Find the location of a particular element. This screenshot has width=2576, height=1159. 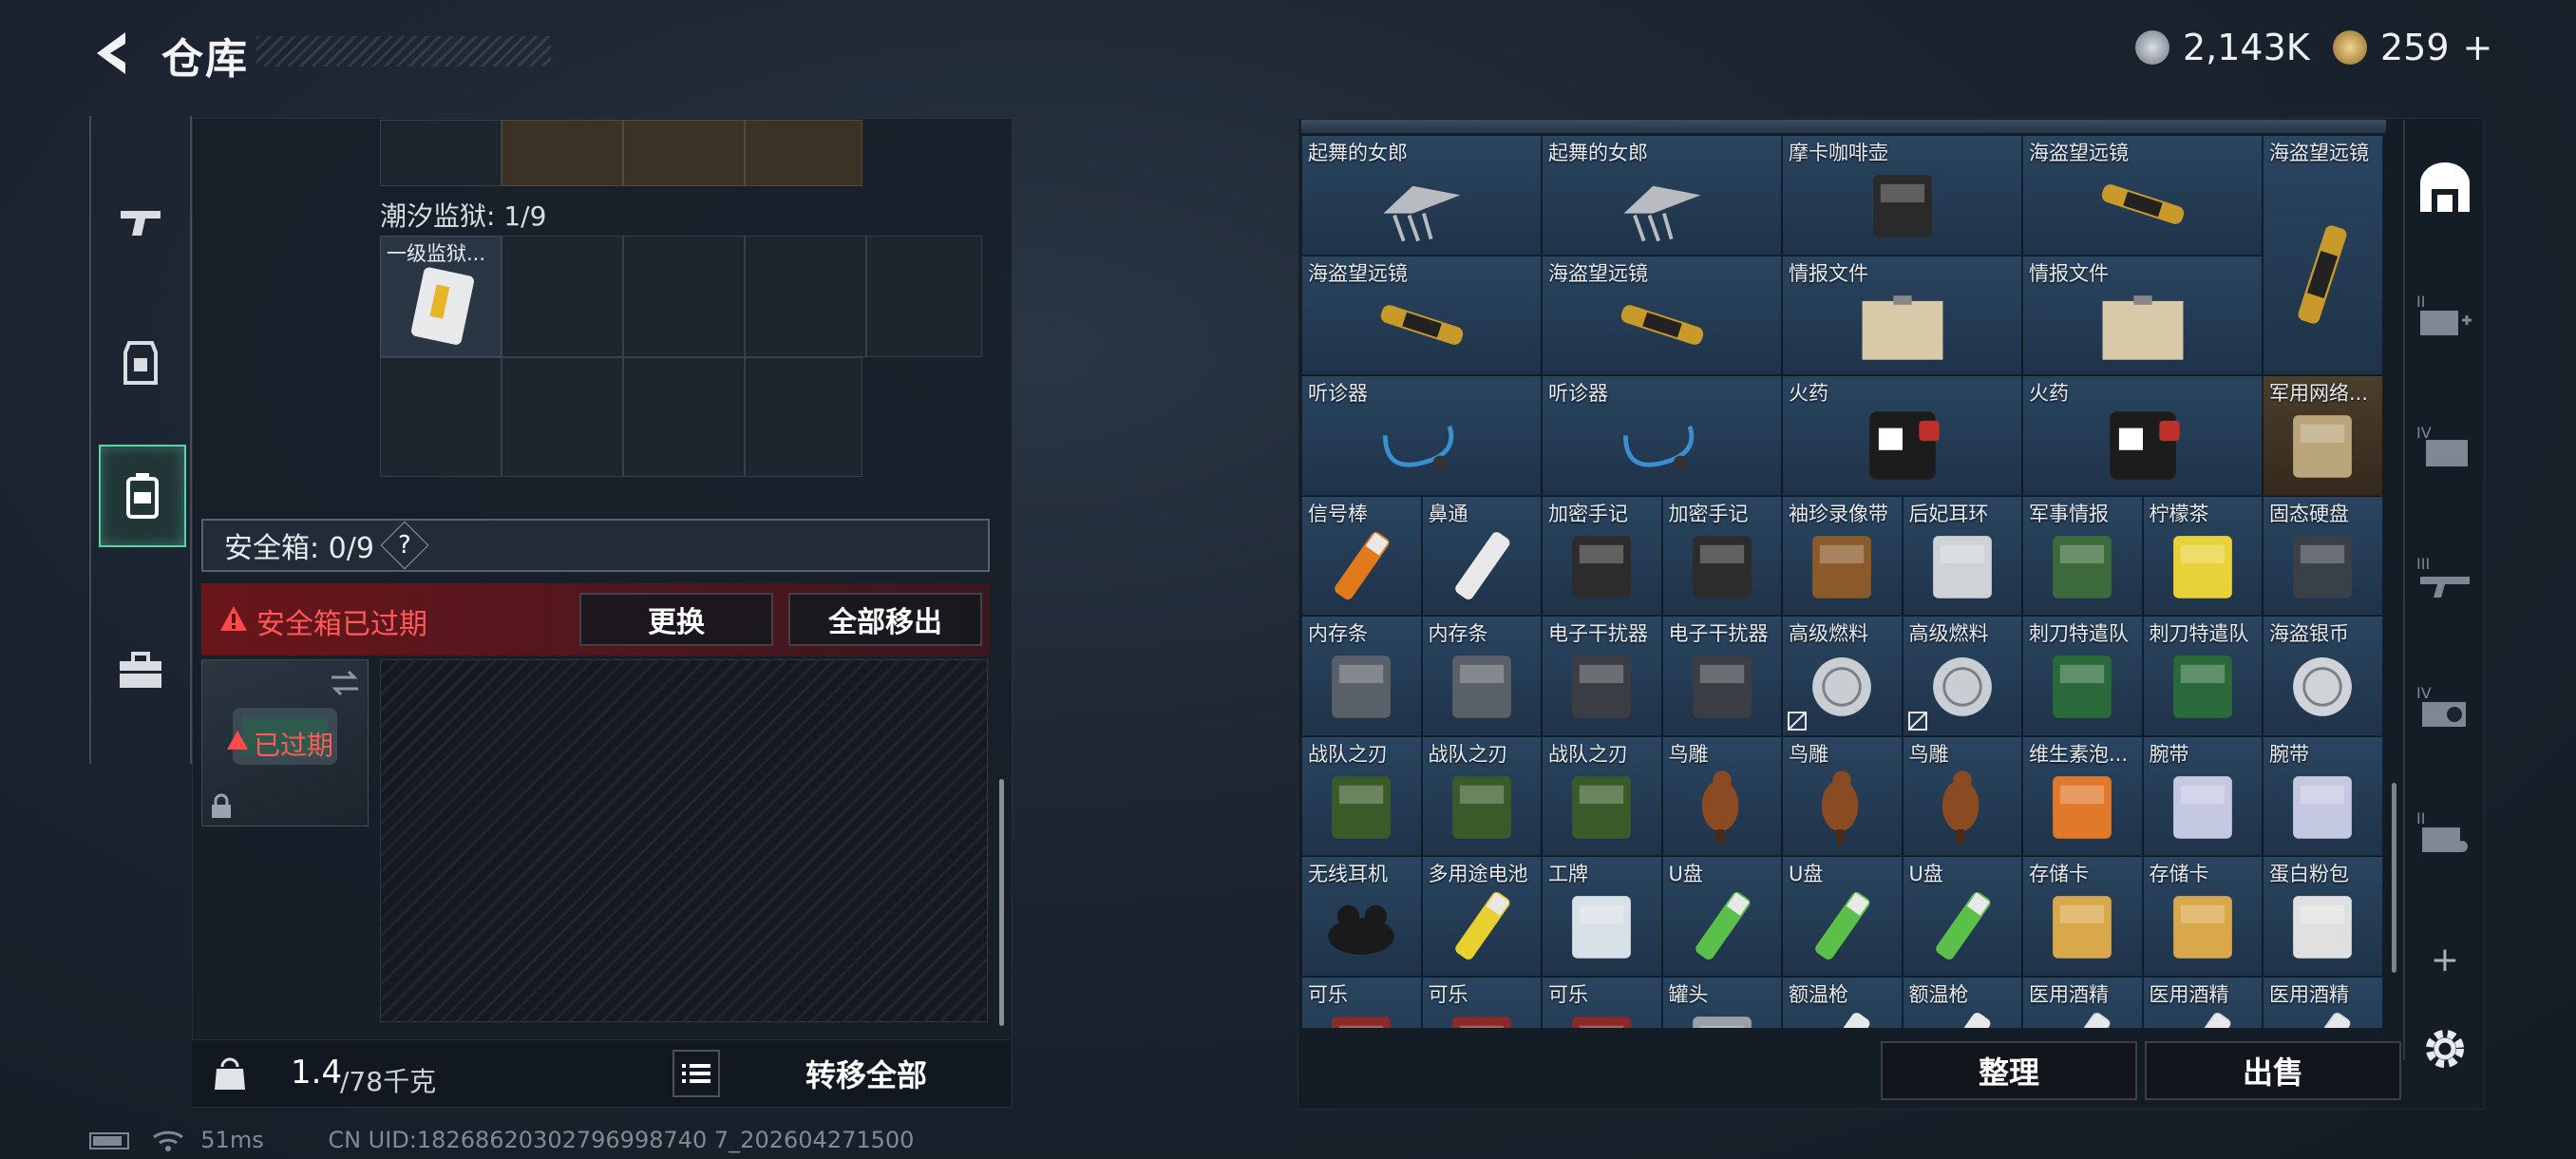

list-view-button is located at coordinates (696, 1073).